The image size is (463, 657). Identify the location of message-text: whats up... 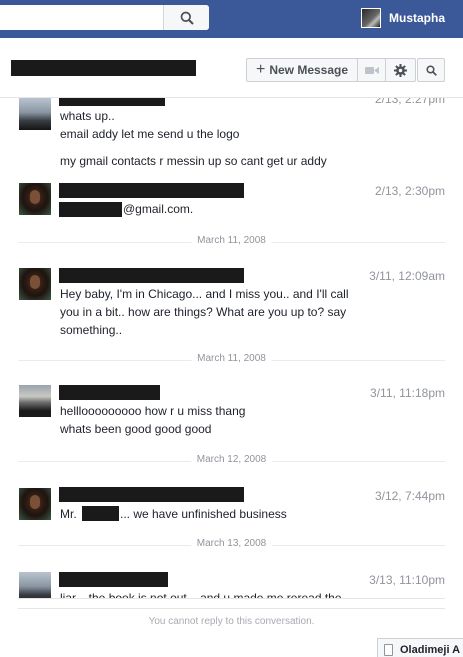
(87, 116).